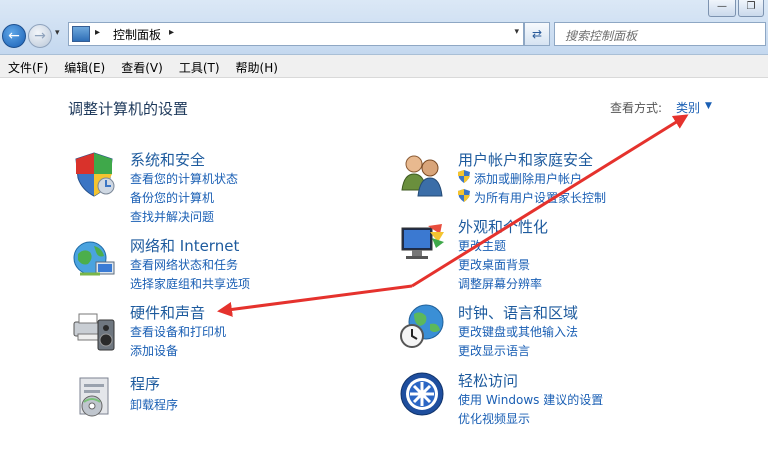  What do you see at coordinates (530, 399) in the screenshot?
I see `link-recommended-settings: 使用 Windows 建议的设置` at bounding box center [530, 399].